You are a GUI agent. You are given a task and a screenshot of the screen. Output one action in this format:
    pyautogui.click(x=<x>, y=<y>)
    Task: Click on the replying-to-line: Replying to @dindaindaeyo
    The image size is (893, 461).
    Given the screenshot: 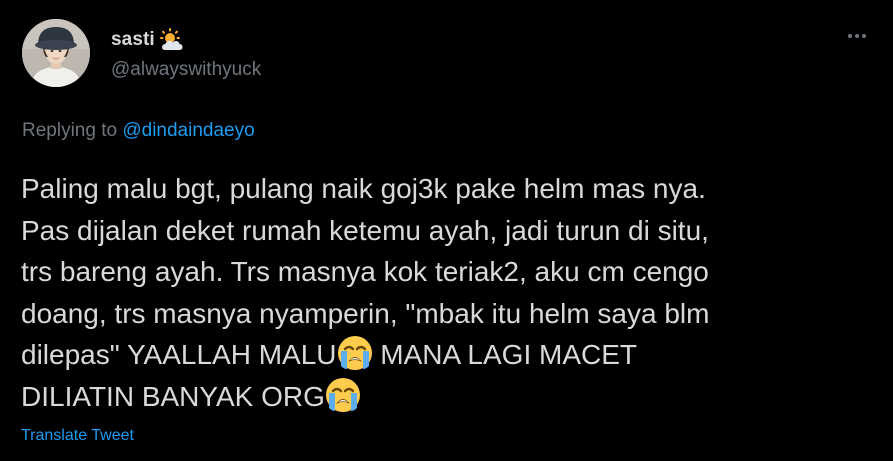 What is the action you would take?
    pyautogui.click(x=138, y=131)
    